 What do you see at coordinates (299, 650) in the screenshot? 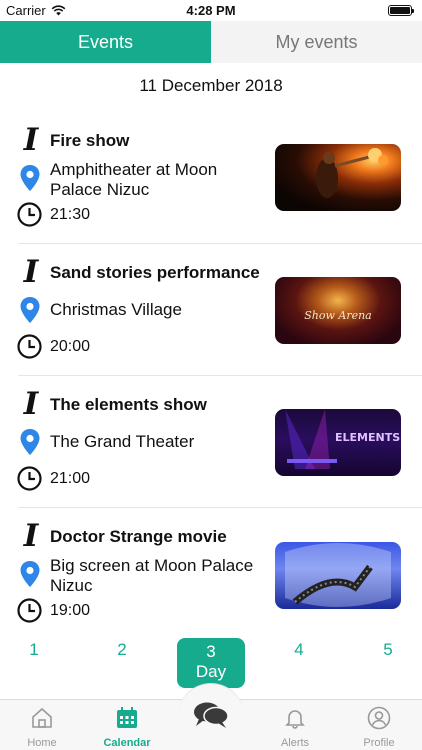
I see `day-option: 4` at bounding box center [299, 650].